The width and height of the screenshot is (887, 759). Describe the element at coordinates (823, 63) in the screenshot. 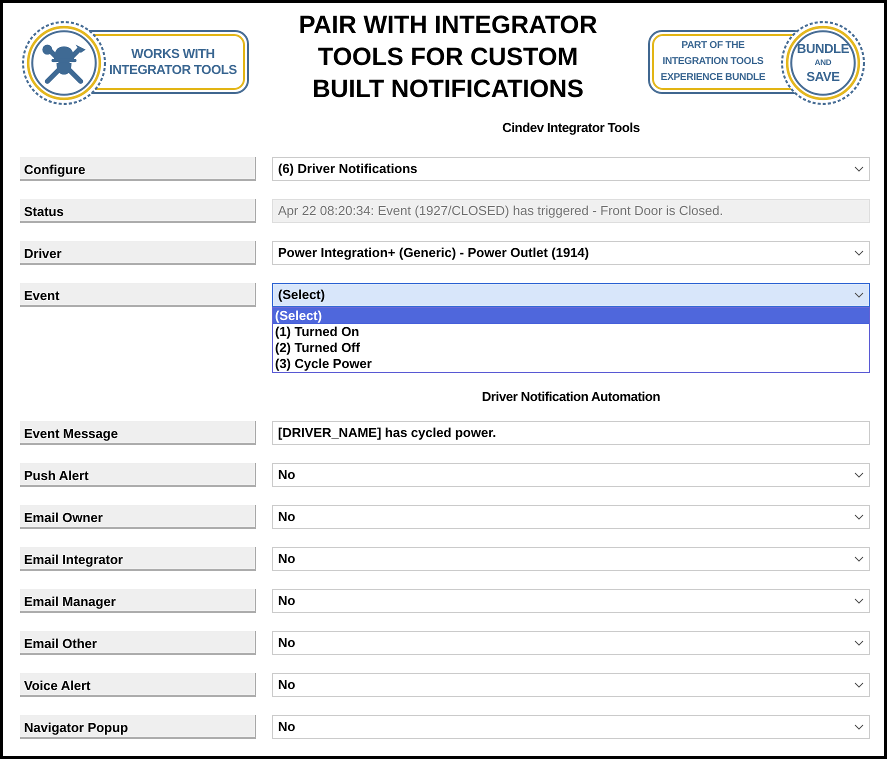

I see `seal-text: AND` at that location.